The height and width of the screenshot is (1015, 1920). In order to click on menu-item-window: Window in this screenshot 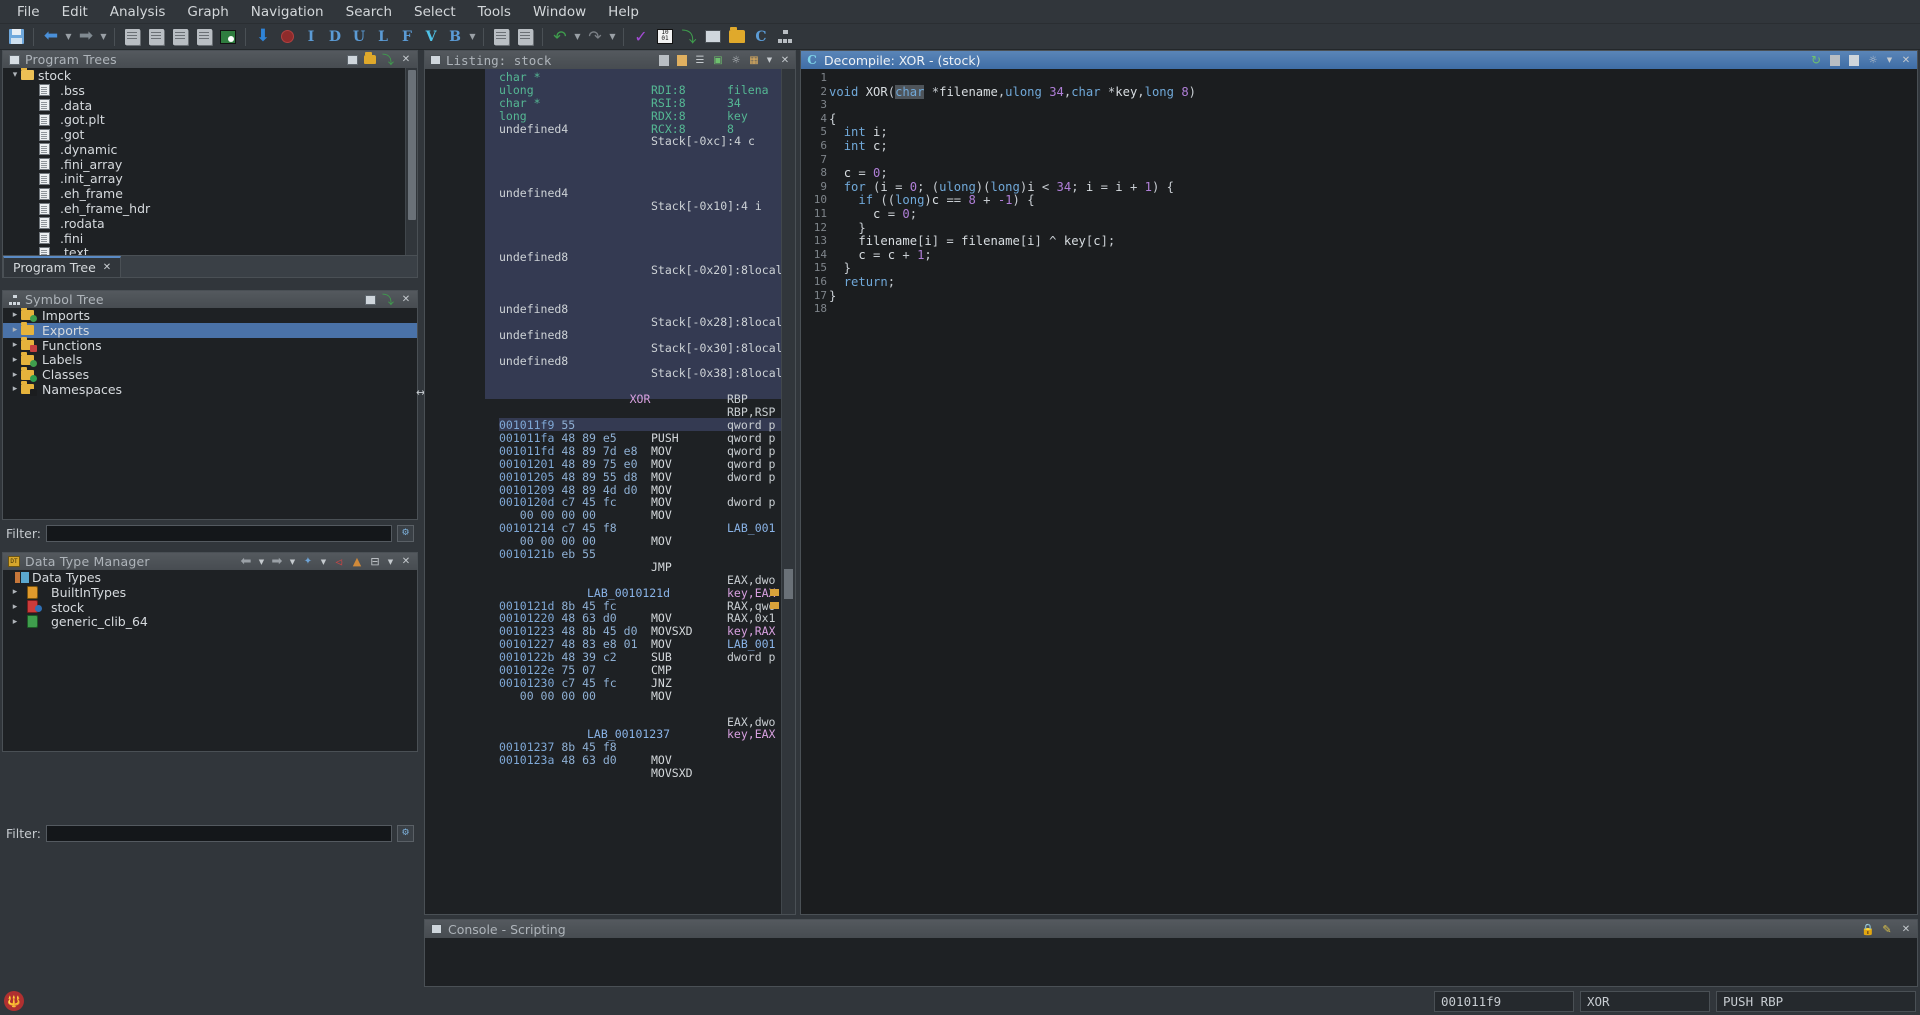, I will do `click(559, 12)`.